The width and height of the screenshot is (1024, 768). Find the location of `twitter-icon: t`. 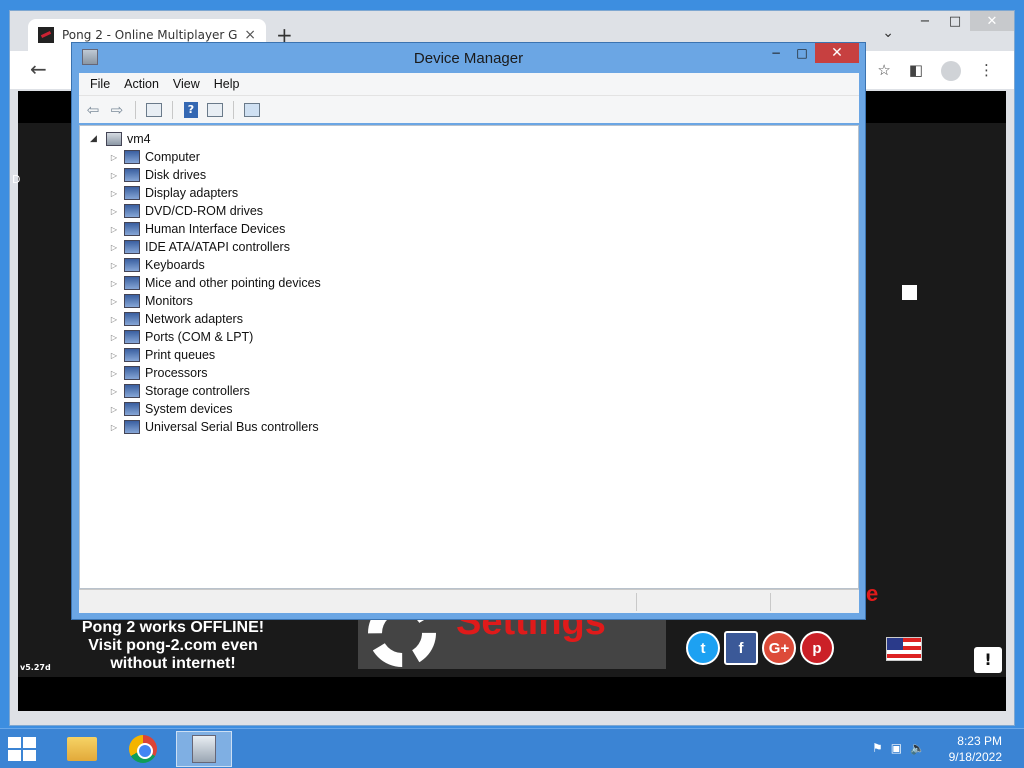

twitter-icon: t is located at coordinates (703, 648).